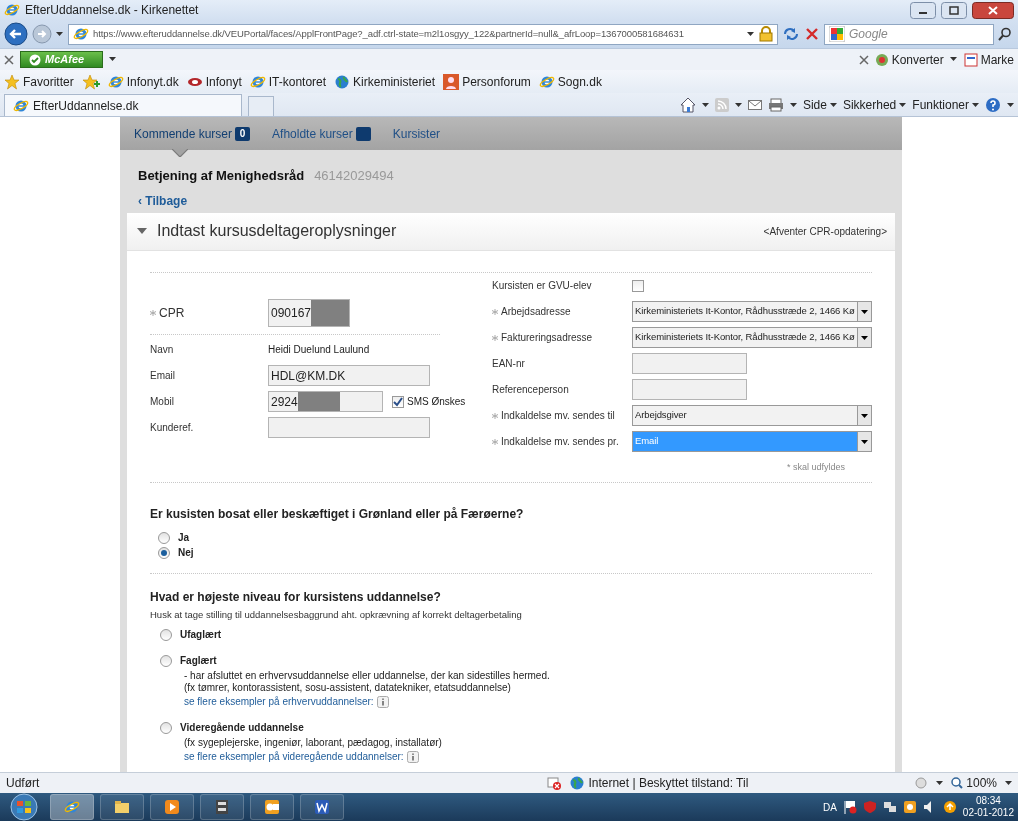 This screenshot has width=1018, height=821. What do you see at coordinates (288, 81) in the screenshot?
I see `favorite-link: IT-kontoret` at bounding box center [288, 81].